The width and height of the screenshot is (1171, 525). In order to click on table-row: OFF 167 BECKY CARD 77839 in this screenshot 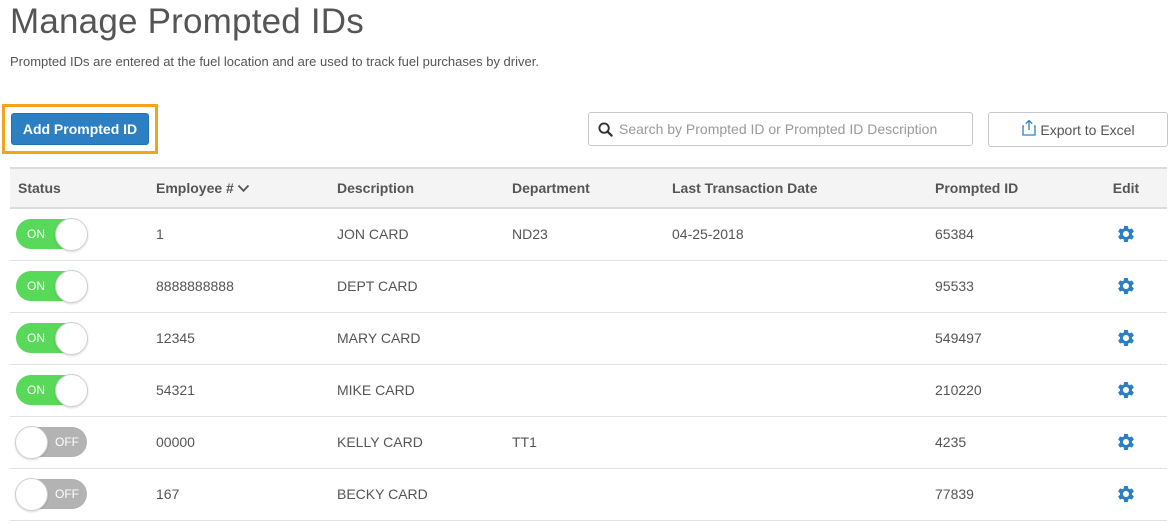, I will do `click(588, 494)`.